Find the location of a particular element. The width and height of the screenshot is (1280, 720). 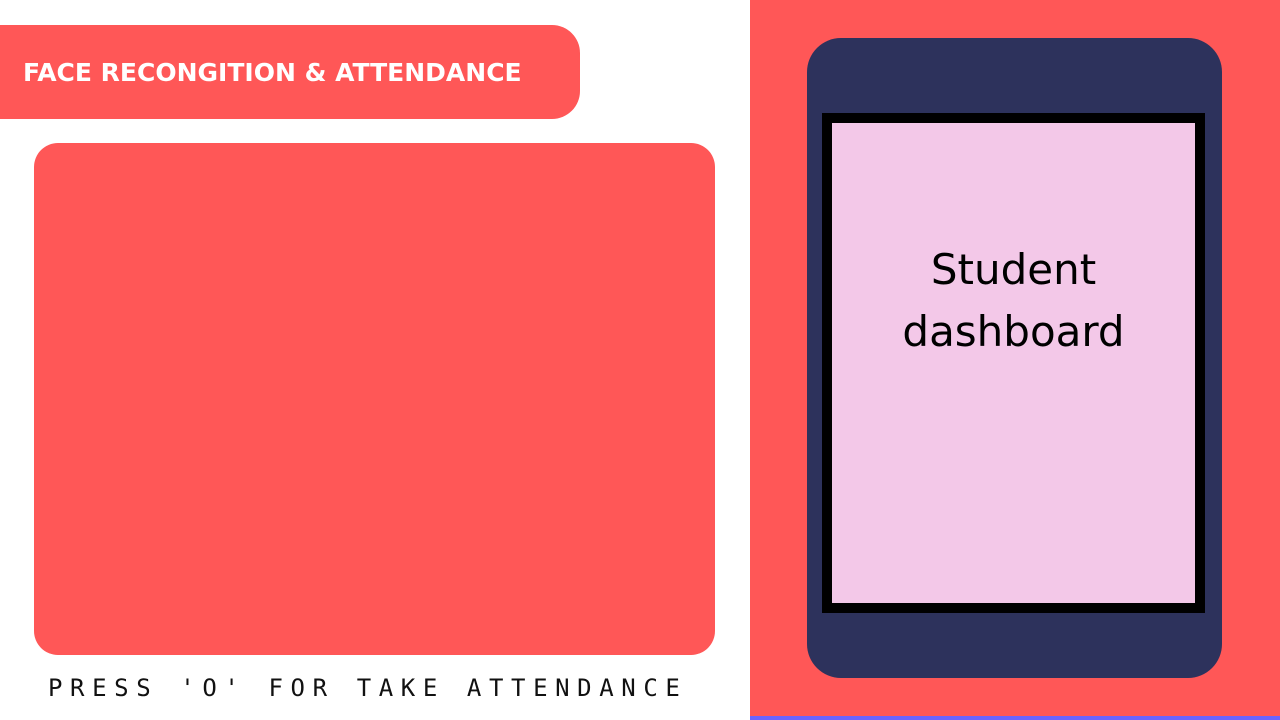

take-attendance-hint: PRESS 'O' FOR TAKE ATTENDANCE is located at coordinates (368, 688).